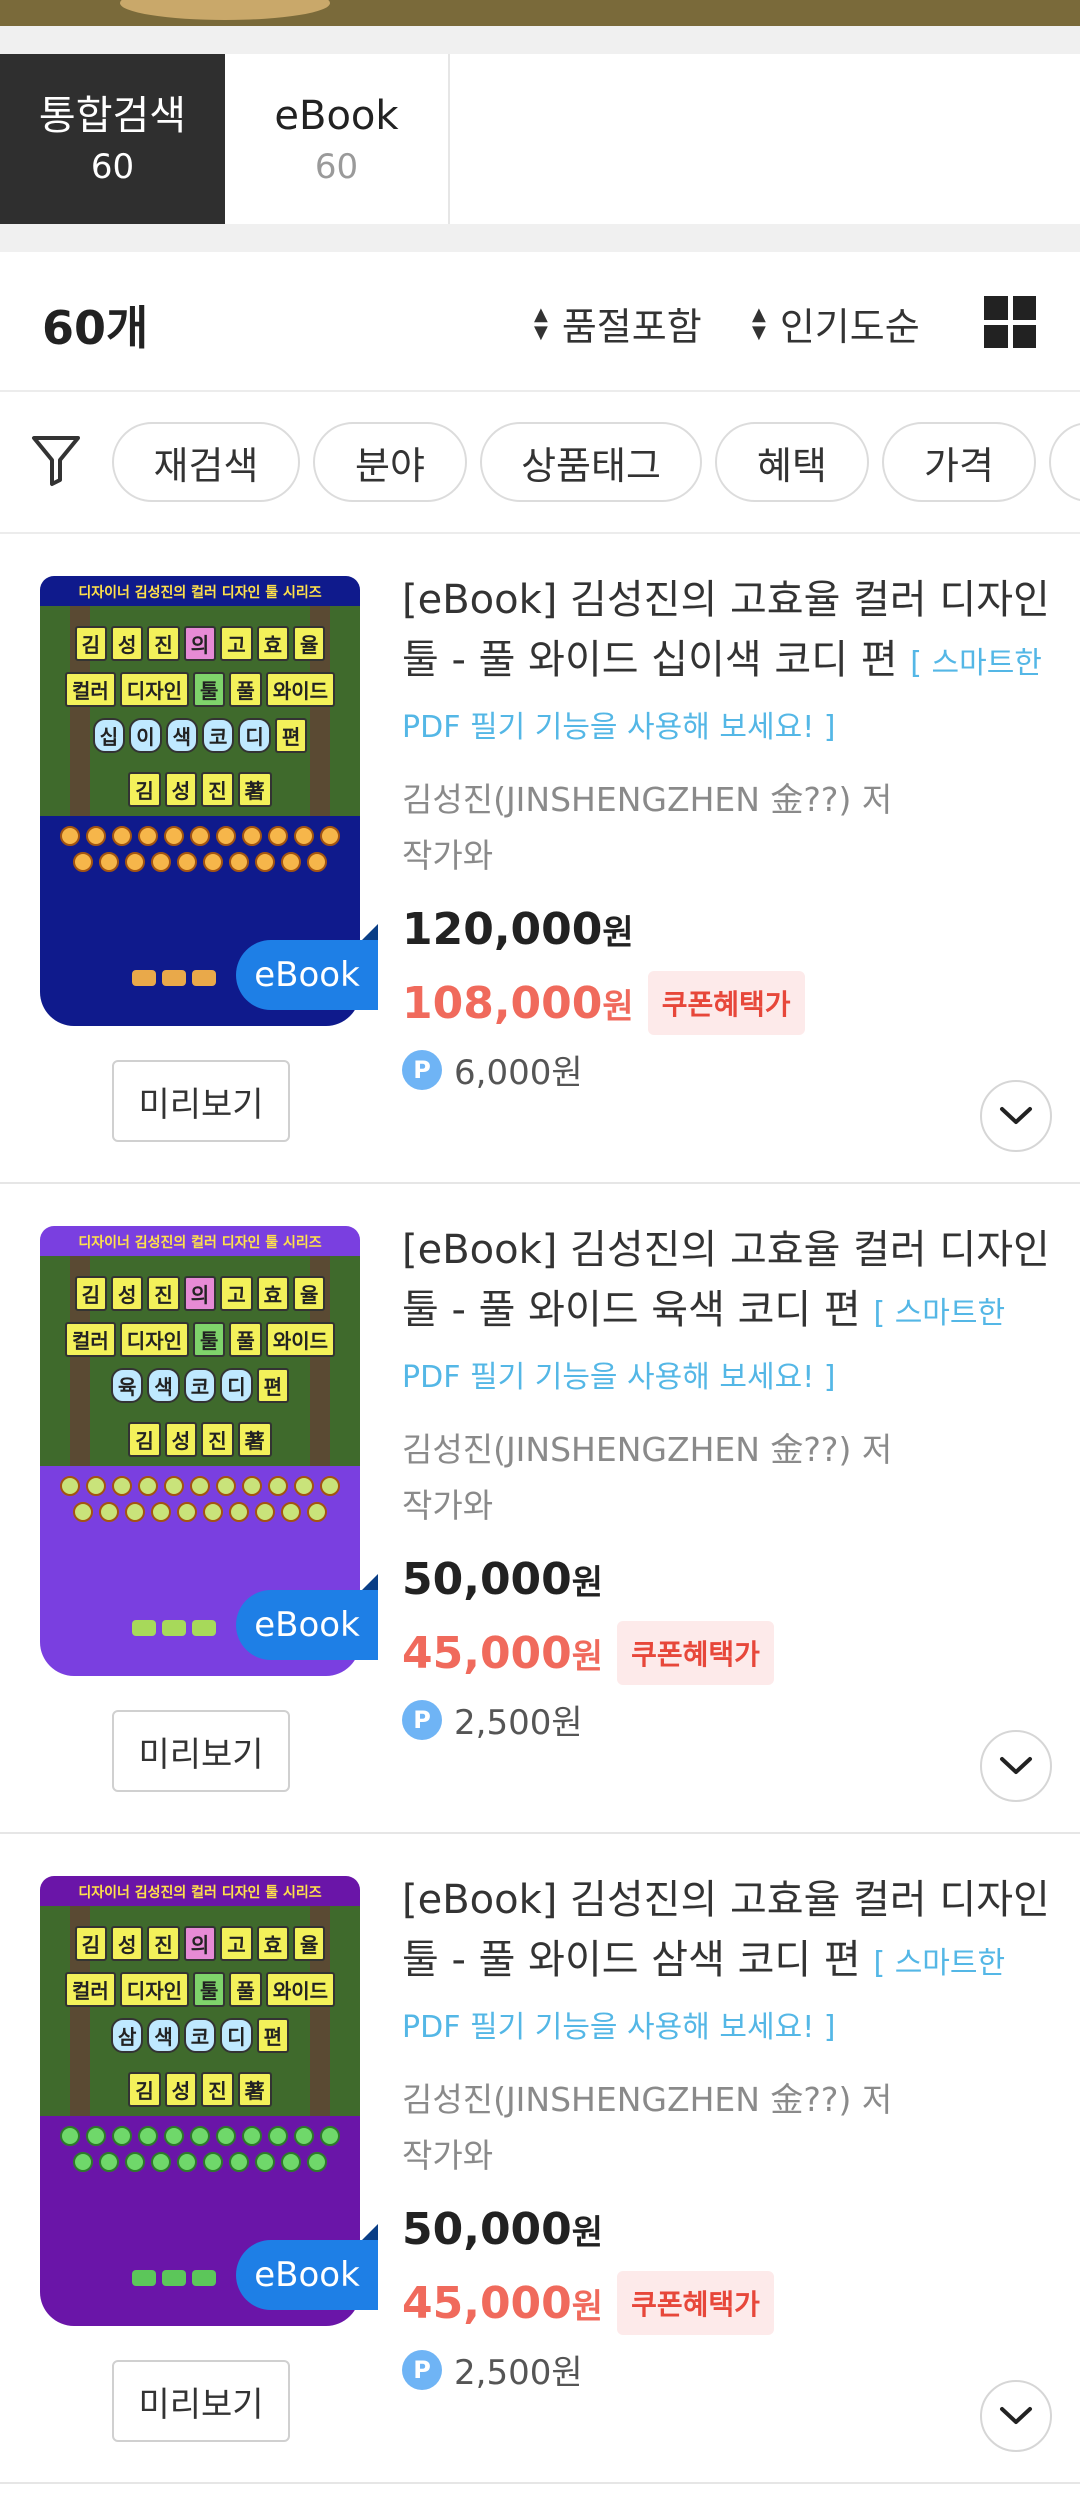  I want to click on filter-chip-benefit: 혜택, so click(792, 462).